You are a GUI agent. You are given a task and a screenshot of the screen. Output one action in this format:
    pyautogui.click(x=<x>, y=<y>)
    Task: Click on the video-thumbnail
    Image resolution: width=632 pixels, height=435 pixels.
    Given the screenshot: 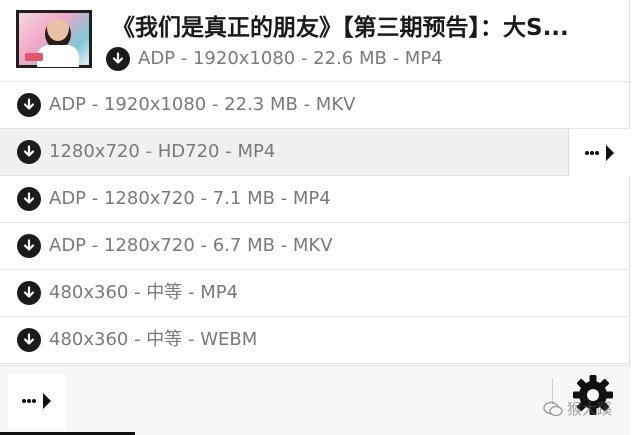 What is the action you would take?
    pyautogui.click(x=54, y=39)
    